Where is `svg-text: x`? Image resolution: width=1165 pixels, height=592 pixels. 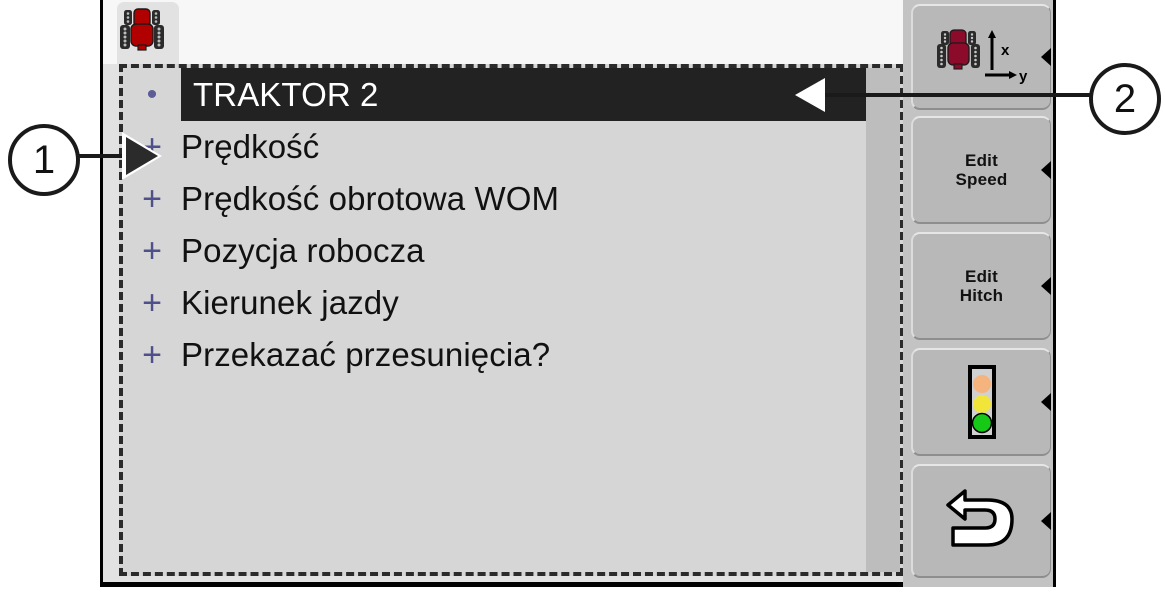
svg-text: x is located at coordinates (1005, 50).